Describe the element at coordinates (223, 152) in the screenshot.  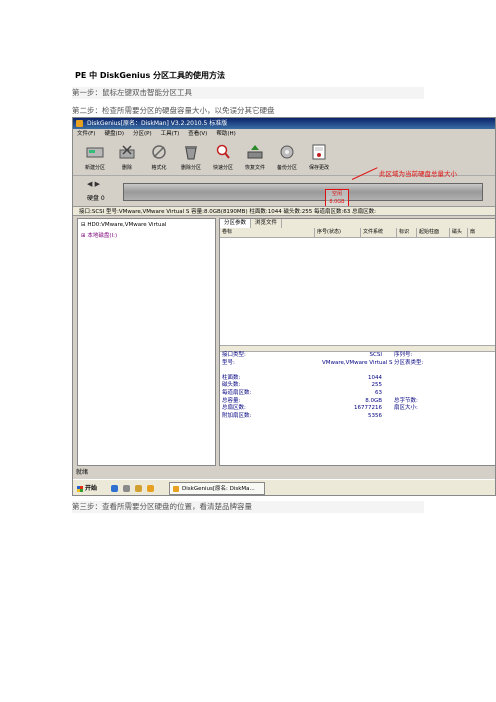
I see `magnifier-icon` at that location.